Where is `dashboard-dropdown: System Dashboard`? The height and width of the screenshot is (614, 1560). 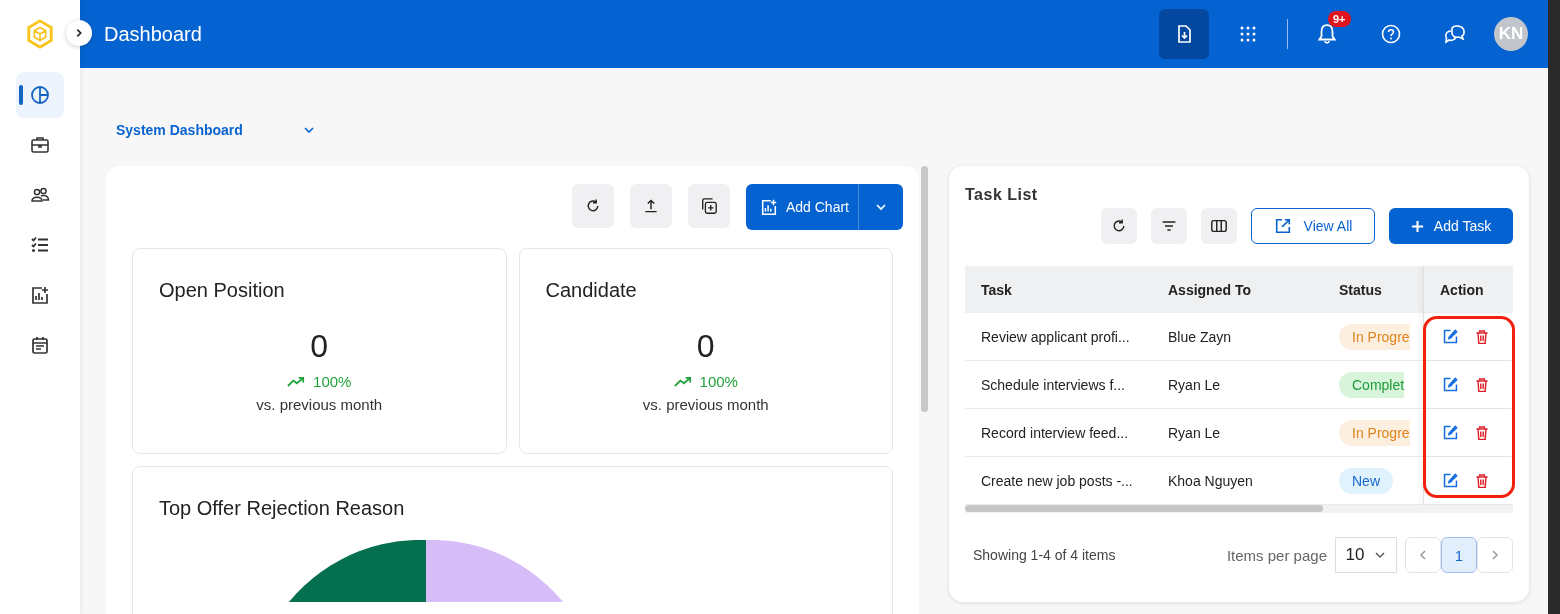 dashboard-dropdown: System Dashboard is located at coordinates (215, 130).